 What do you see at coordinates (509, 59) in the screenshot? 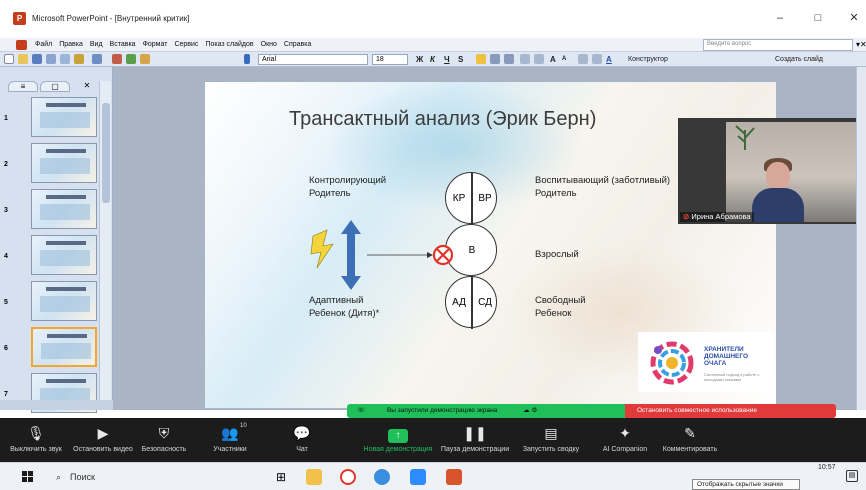
I see `align-right-icon` at bounding box center [509, 59].